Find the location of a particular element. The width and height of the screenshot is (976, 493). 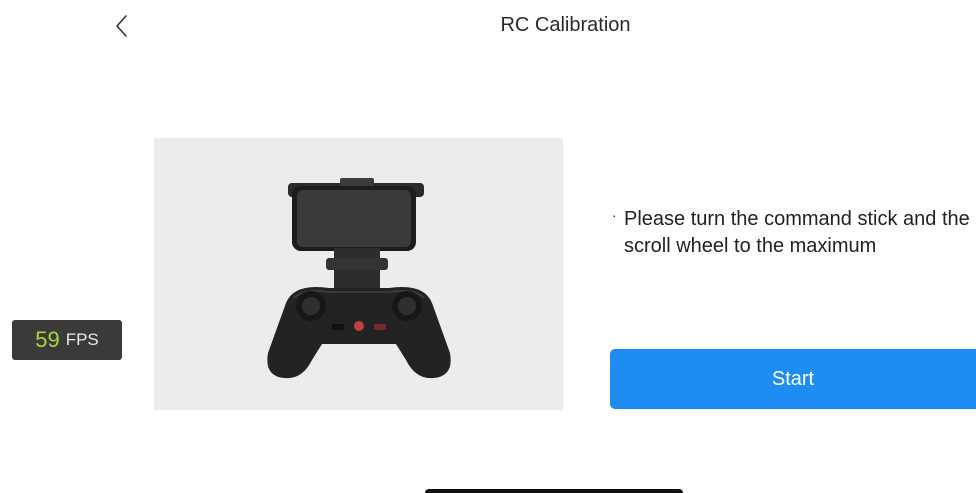

page-title: RC Calibration is located at coordinates (565, 25).